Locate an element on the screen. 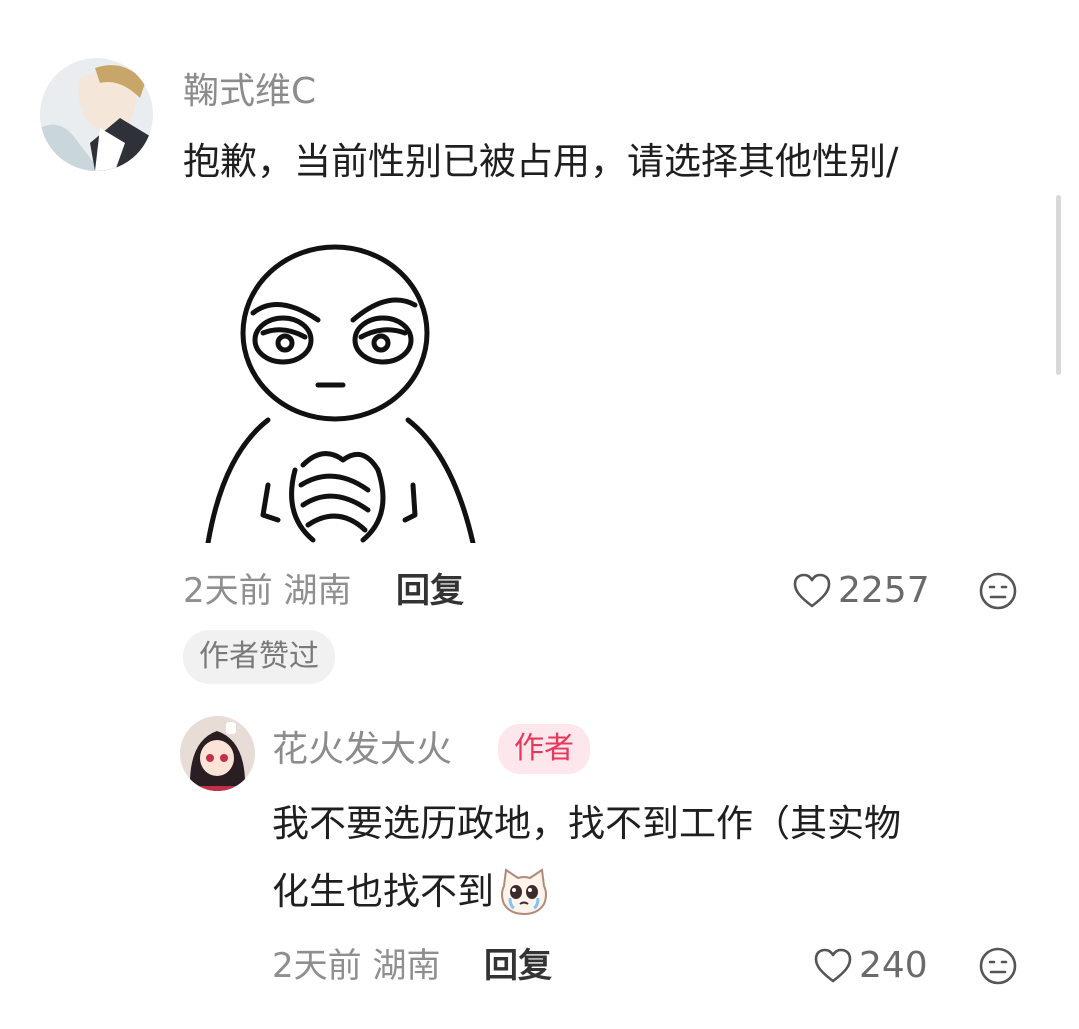  crying-cat-emoji is located at coordinates (524, 892).